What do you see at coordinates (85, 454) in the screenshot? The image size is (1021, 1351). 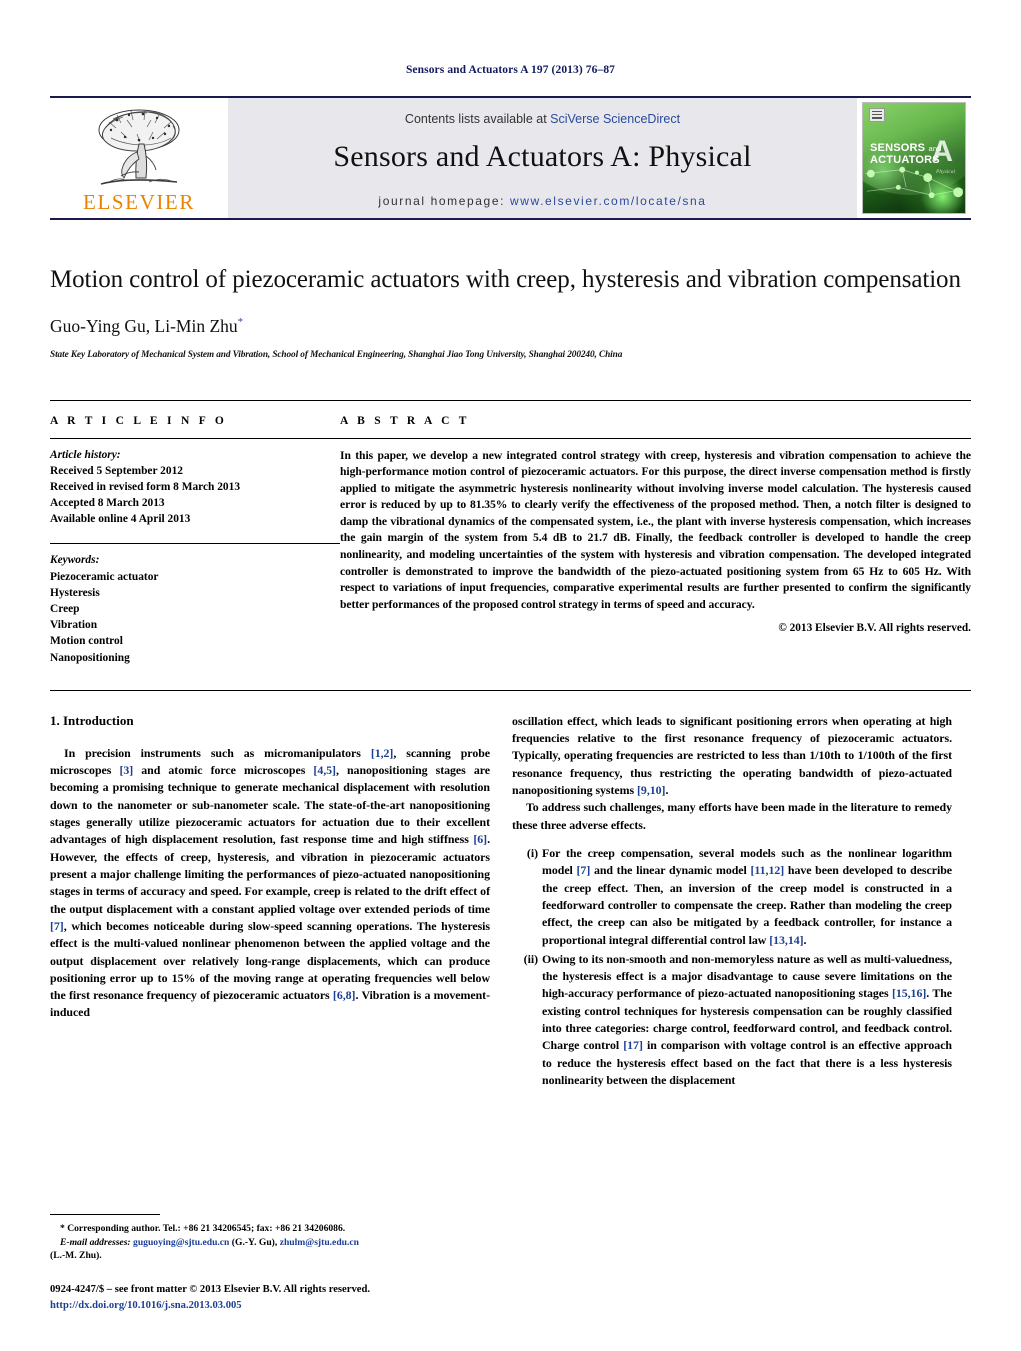 I see `article-history-label: Article history:` at bounding box center [85, 454].